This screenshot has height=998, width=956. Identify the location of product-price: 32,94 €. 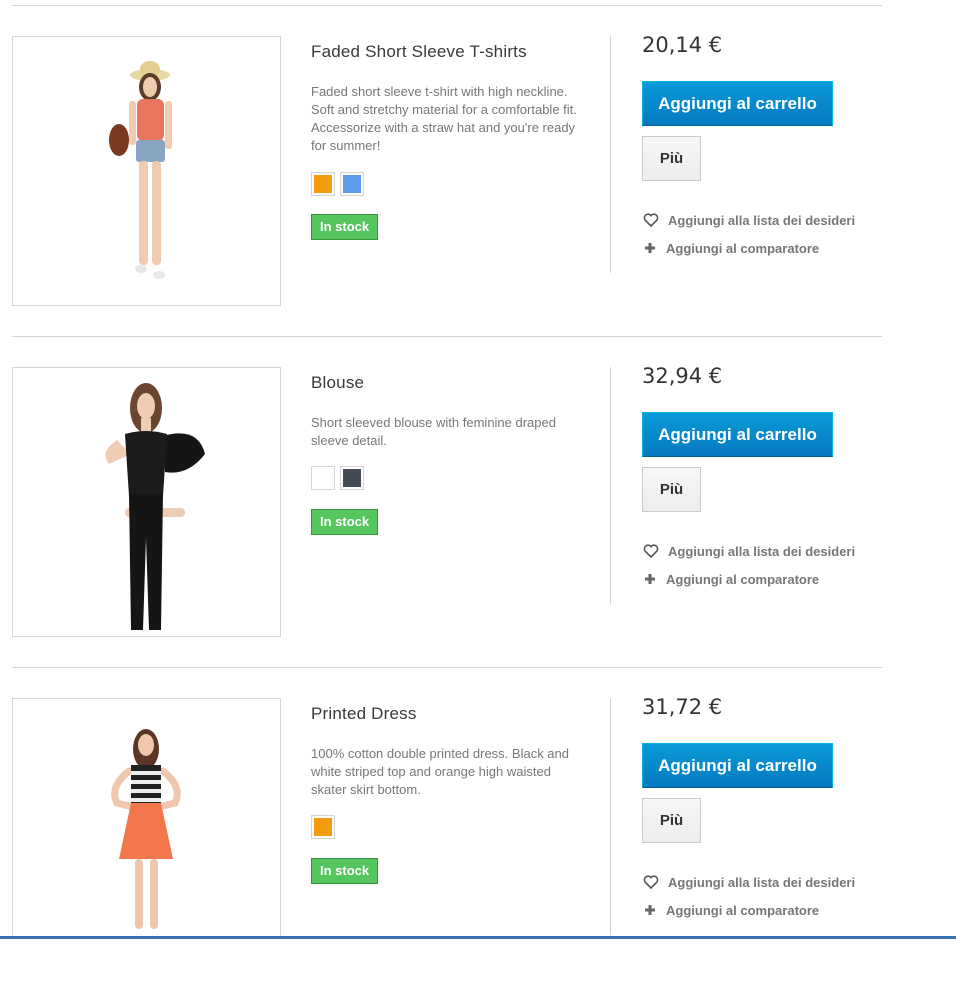
(682, 376).